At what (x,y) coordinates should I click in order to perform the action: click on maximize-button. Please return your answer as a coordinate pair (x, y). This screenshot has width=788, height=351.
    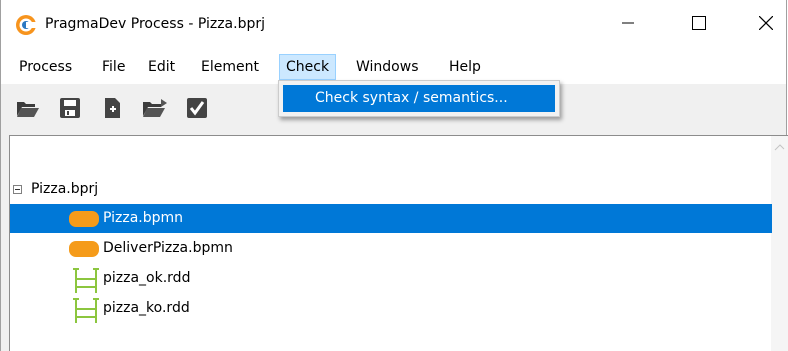
    Looking at the image, I should click on (699, 25).